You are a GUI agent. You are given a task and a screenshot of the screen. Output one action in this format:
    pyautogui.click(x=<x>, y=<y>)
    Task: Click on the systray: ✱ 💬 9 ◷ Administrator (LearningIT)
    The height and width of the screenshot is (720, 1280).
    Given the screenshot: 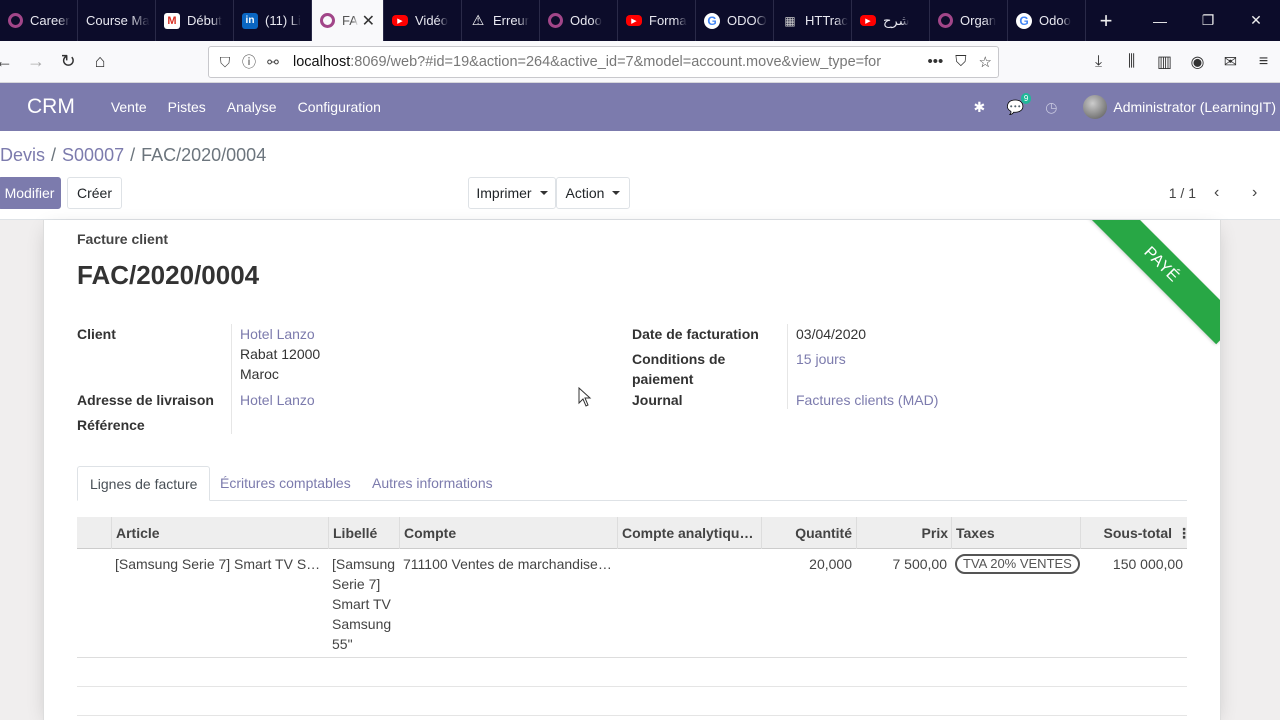 What is the action you would take?
    pyautogui.click(x=1124, y=107)
    